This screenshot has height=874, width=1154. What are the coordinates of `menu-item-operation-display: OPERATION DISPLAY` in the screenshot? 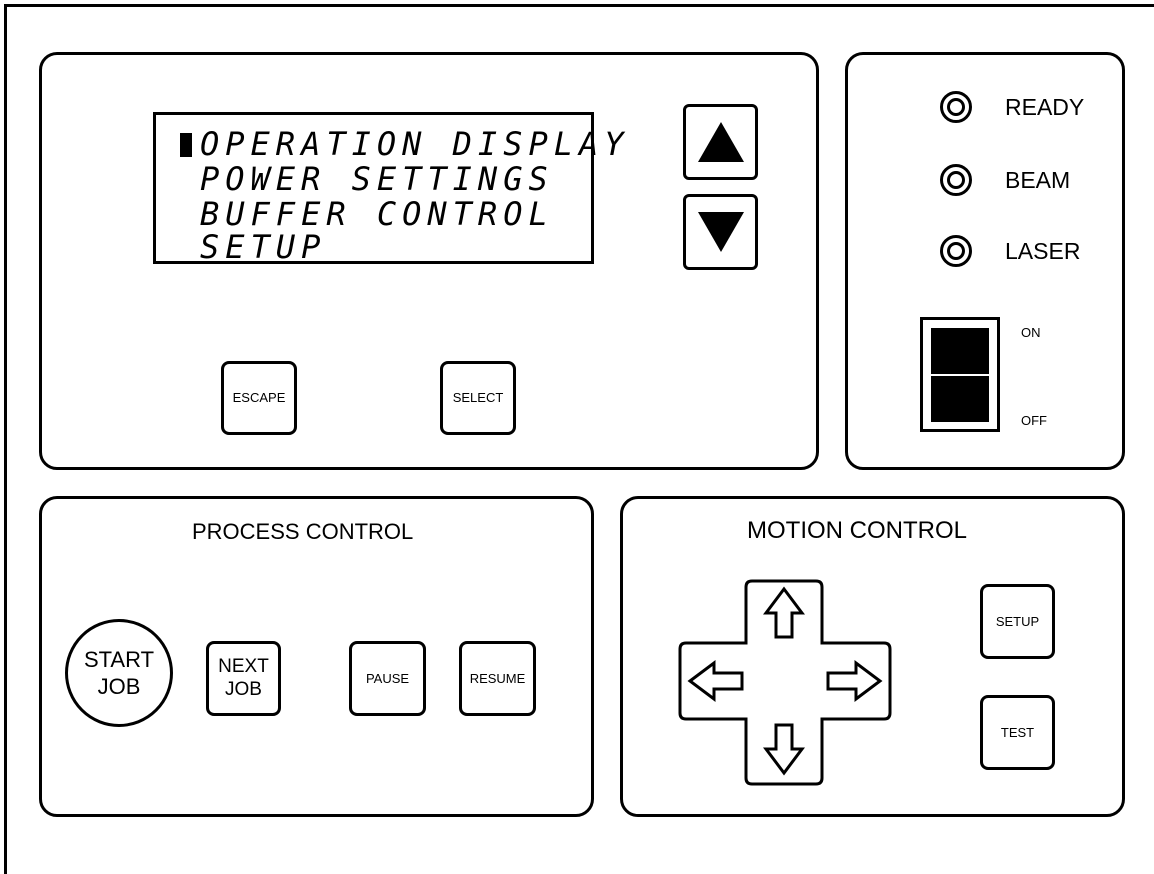 It's located at (415, 144).